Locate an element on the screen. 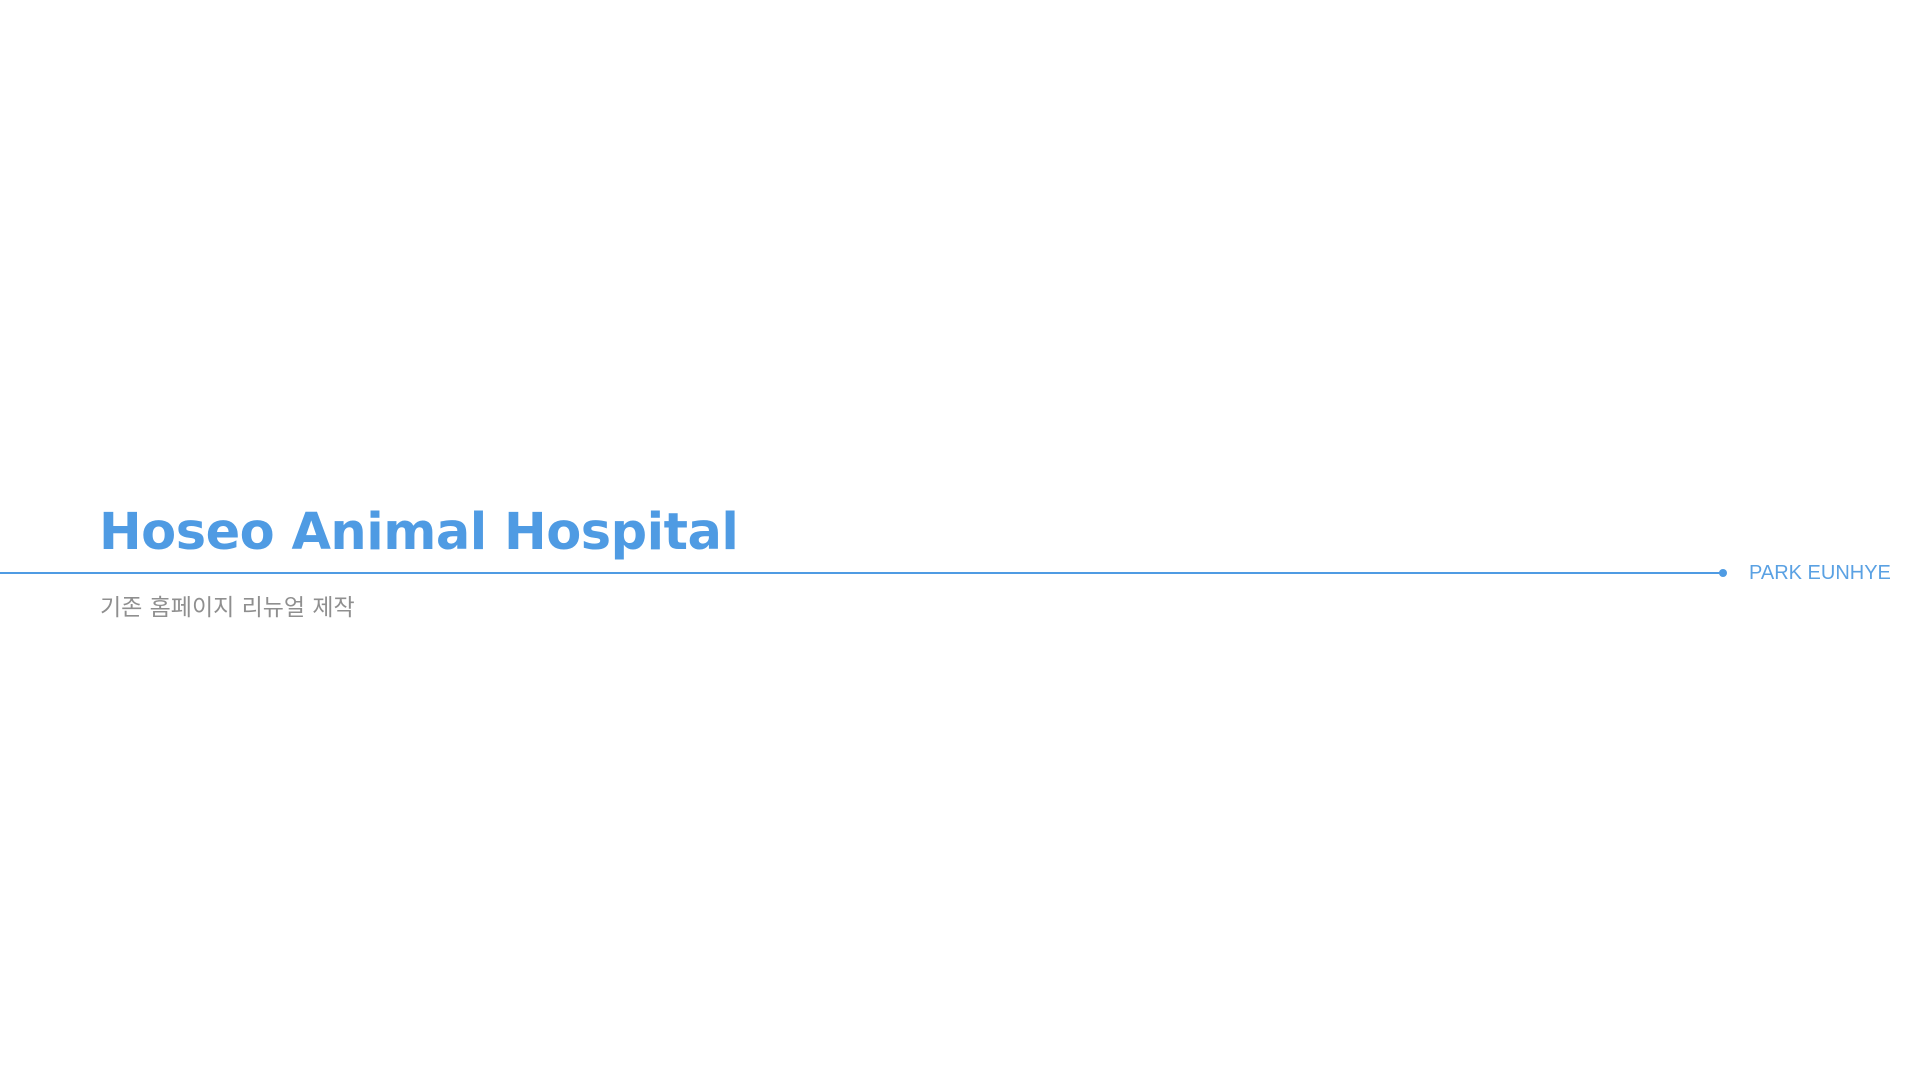 This screenshot has height=1080, width=1920. divider-line is located at coordinates (861, 573).